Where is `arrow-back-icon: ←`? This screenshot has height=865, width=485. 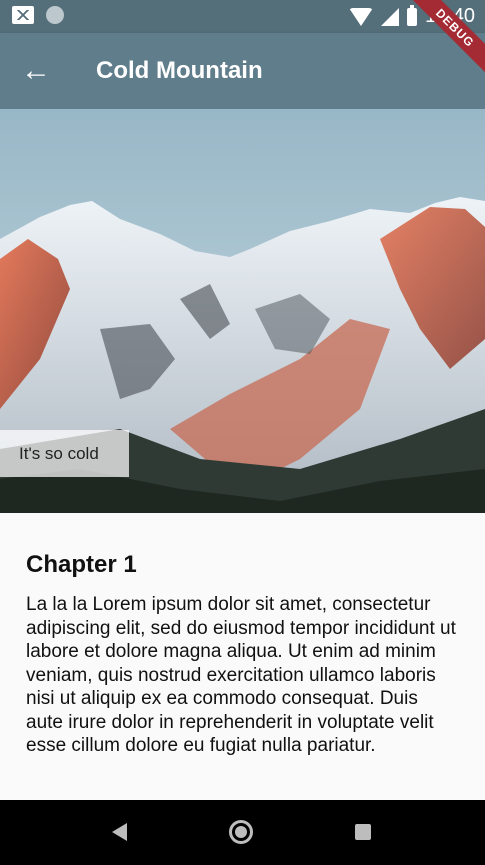
arrow-back-icon: ← is located at coordinates (36, 70).